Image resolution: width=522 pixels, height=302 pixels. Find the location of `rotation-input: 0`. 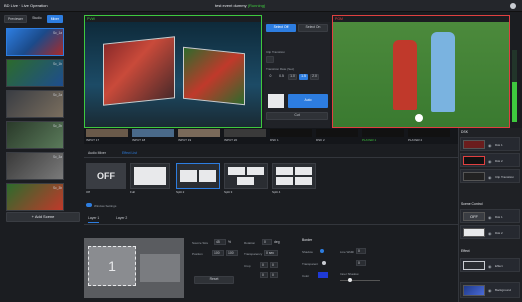

rotation-input: 0 is located at coordinates (267, 242).